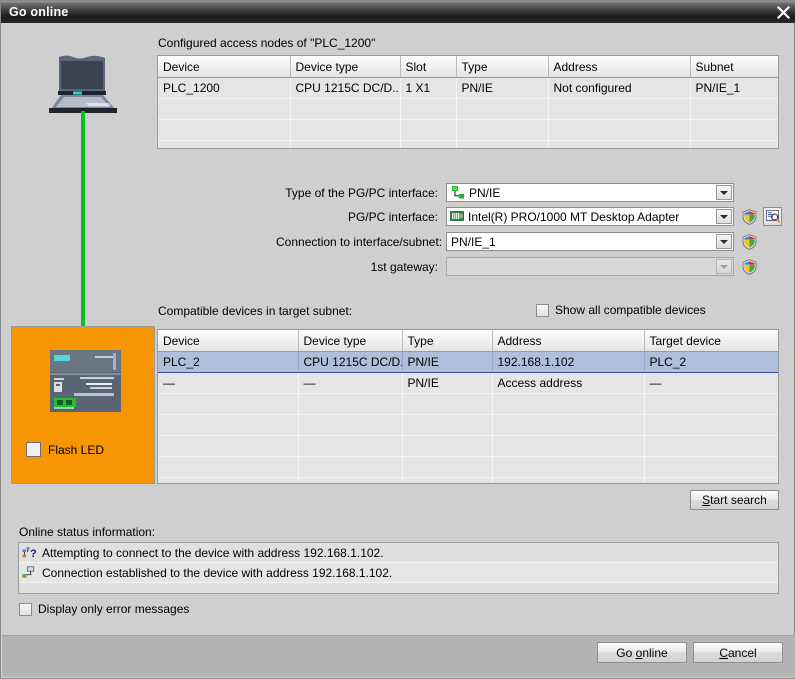 The height and width of the screenshot is (679, 795). I want to click on network-card-icon, so click(456, 216).